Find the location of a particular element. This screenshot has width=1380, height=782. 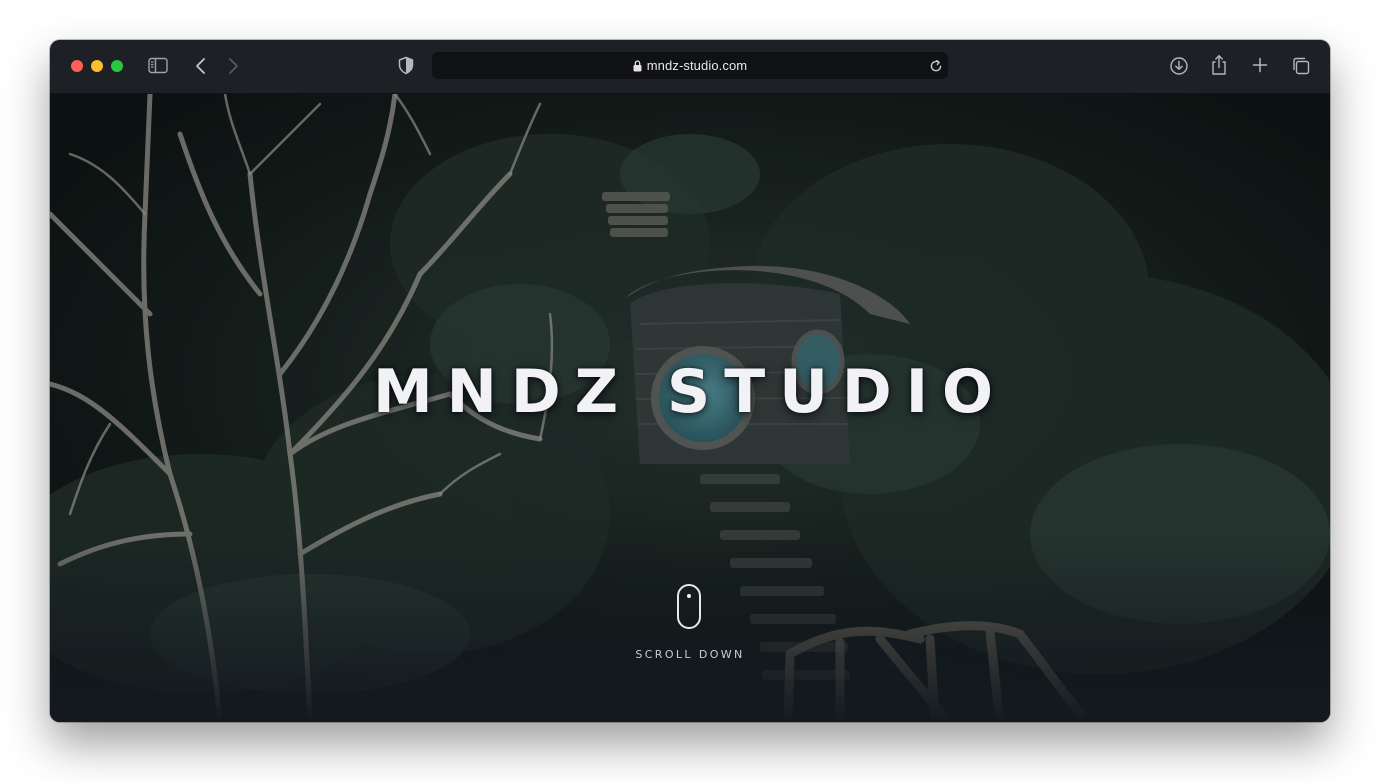

privacy-shield-icon is located at coordinates (406, 65).